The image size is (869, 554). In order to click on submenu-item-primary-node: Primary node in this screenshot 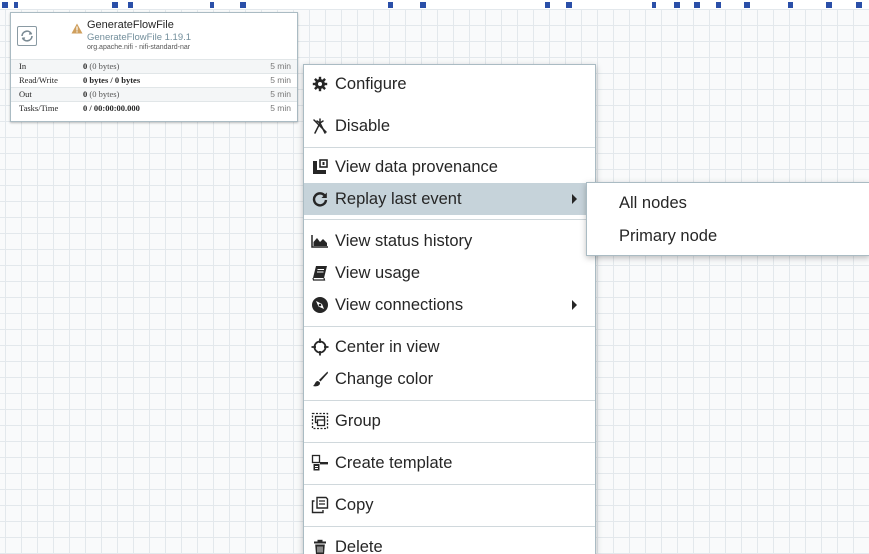, I will do `click(728, 236)`.